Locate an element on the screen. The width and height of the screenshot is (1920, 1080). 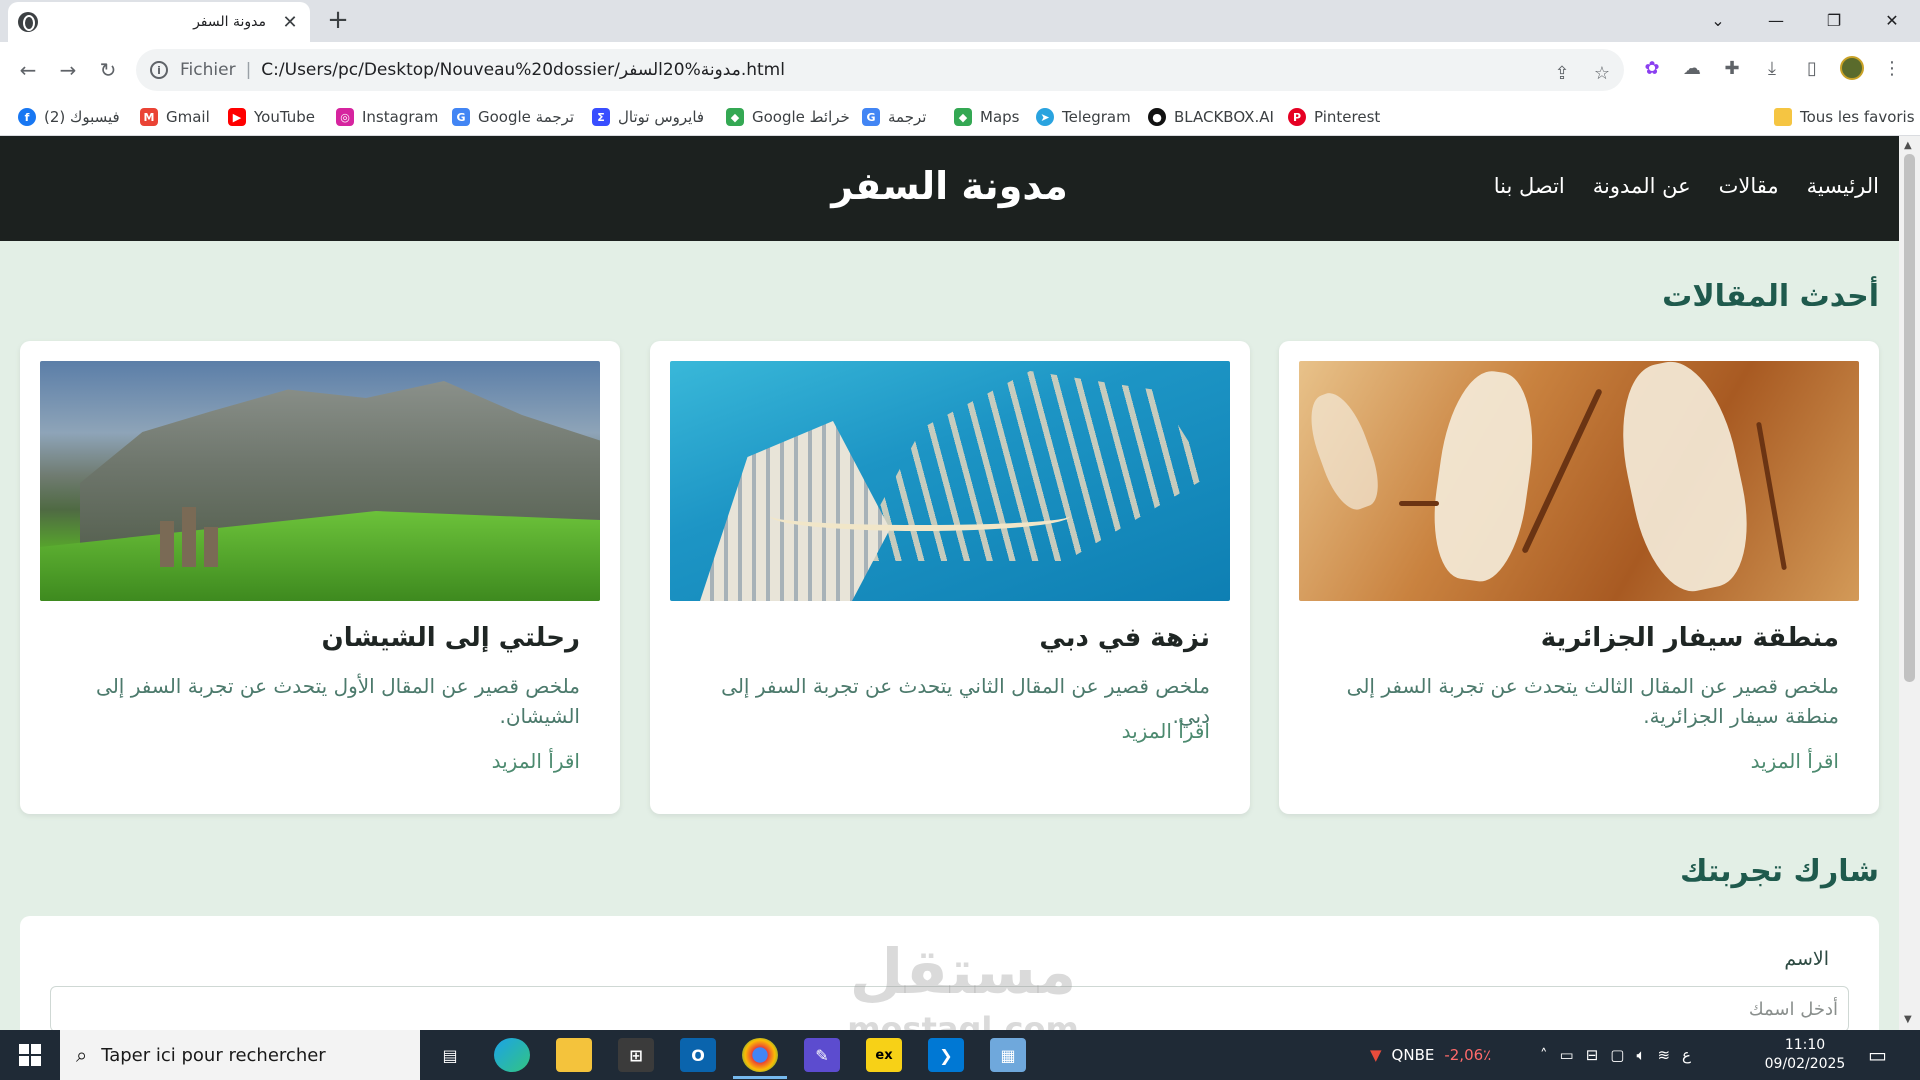
bookmark-label: Maps is located at coordinates (1000, 117).